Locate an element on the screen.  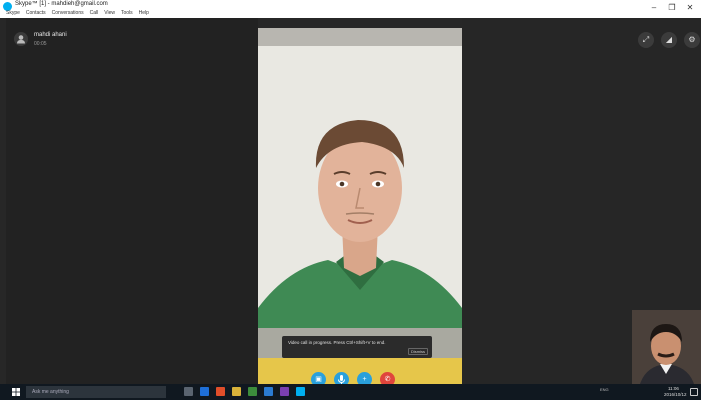
close-button: ✕ is located at coordinates (690, 8).